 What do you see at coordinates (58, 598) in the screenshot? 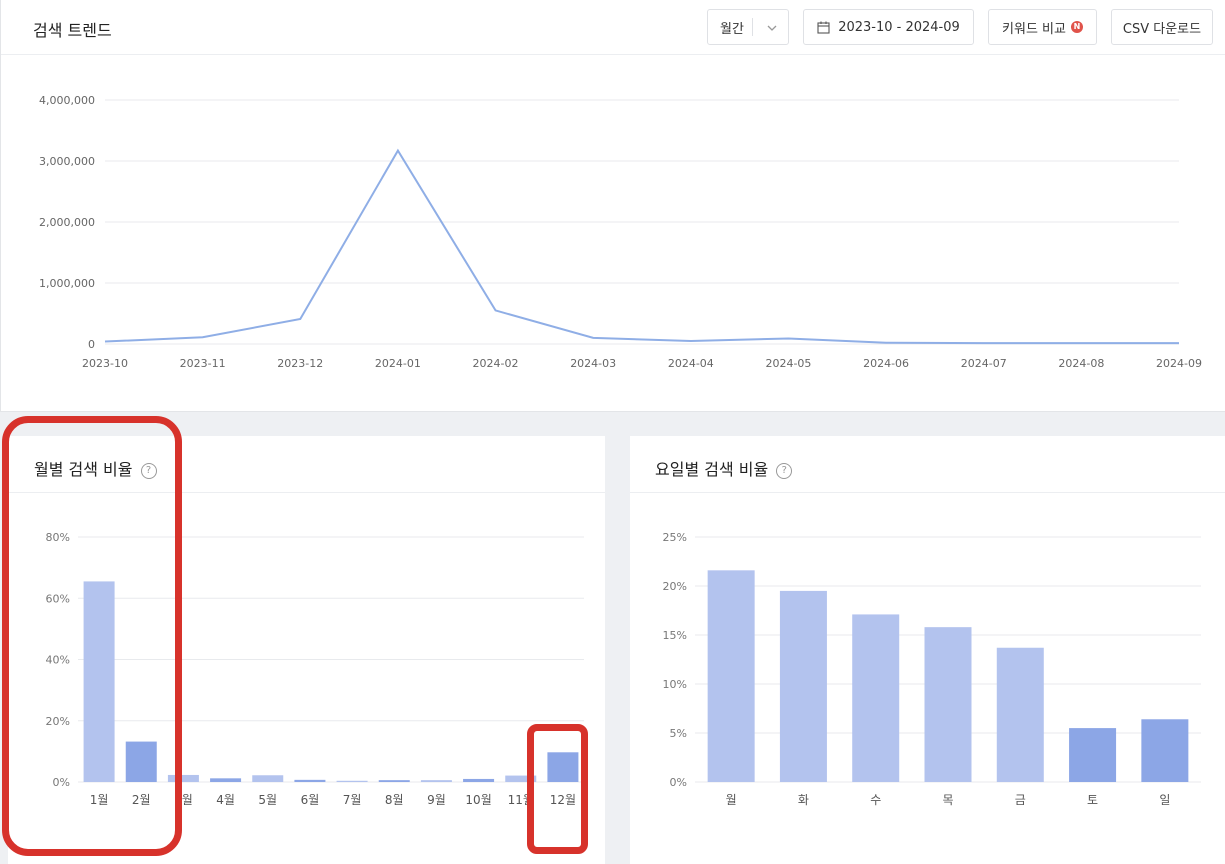
I see `y-tick-label: 60%` at bounding box center [58, 598].